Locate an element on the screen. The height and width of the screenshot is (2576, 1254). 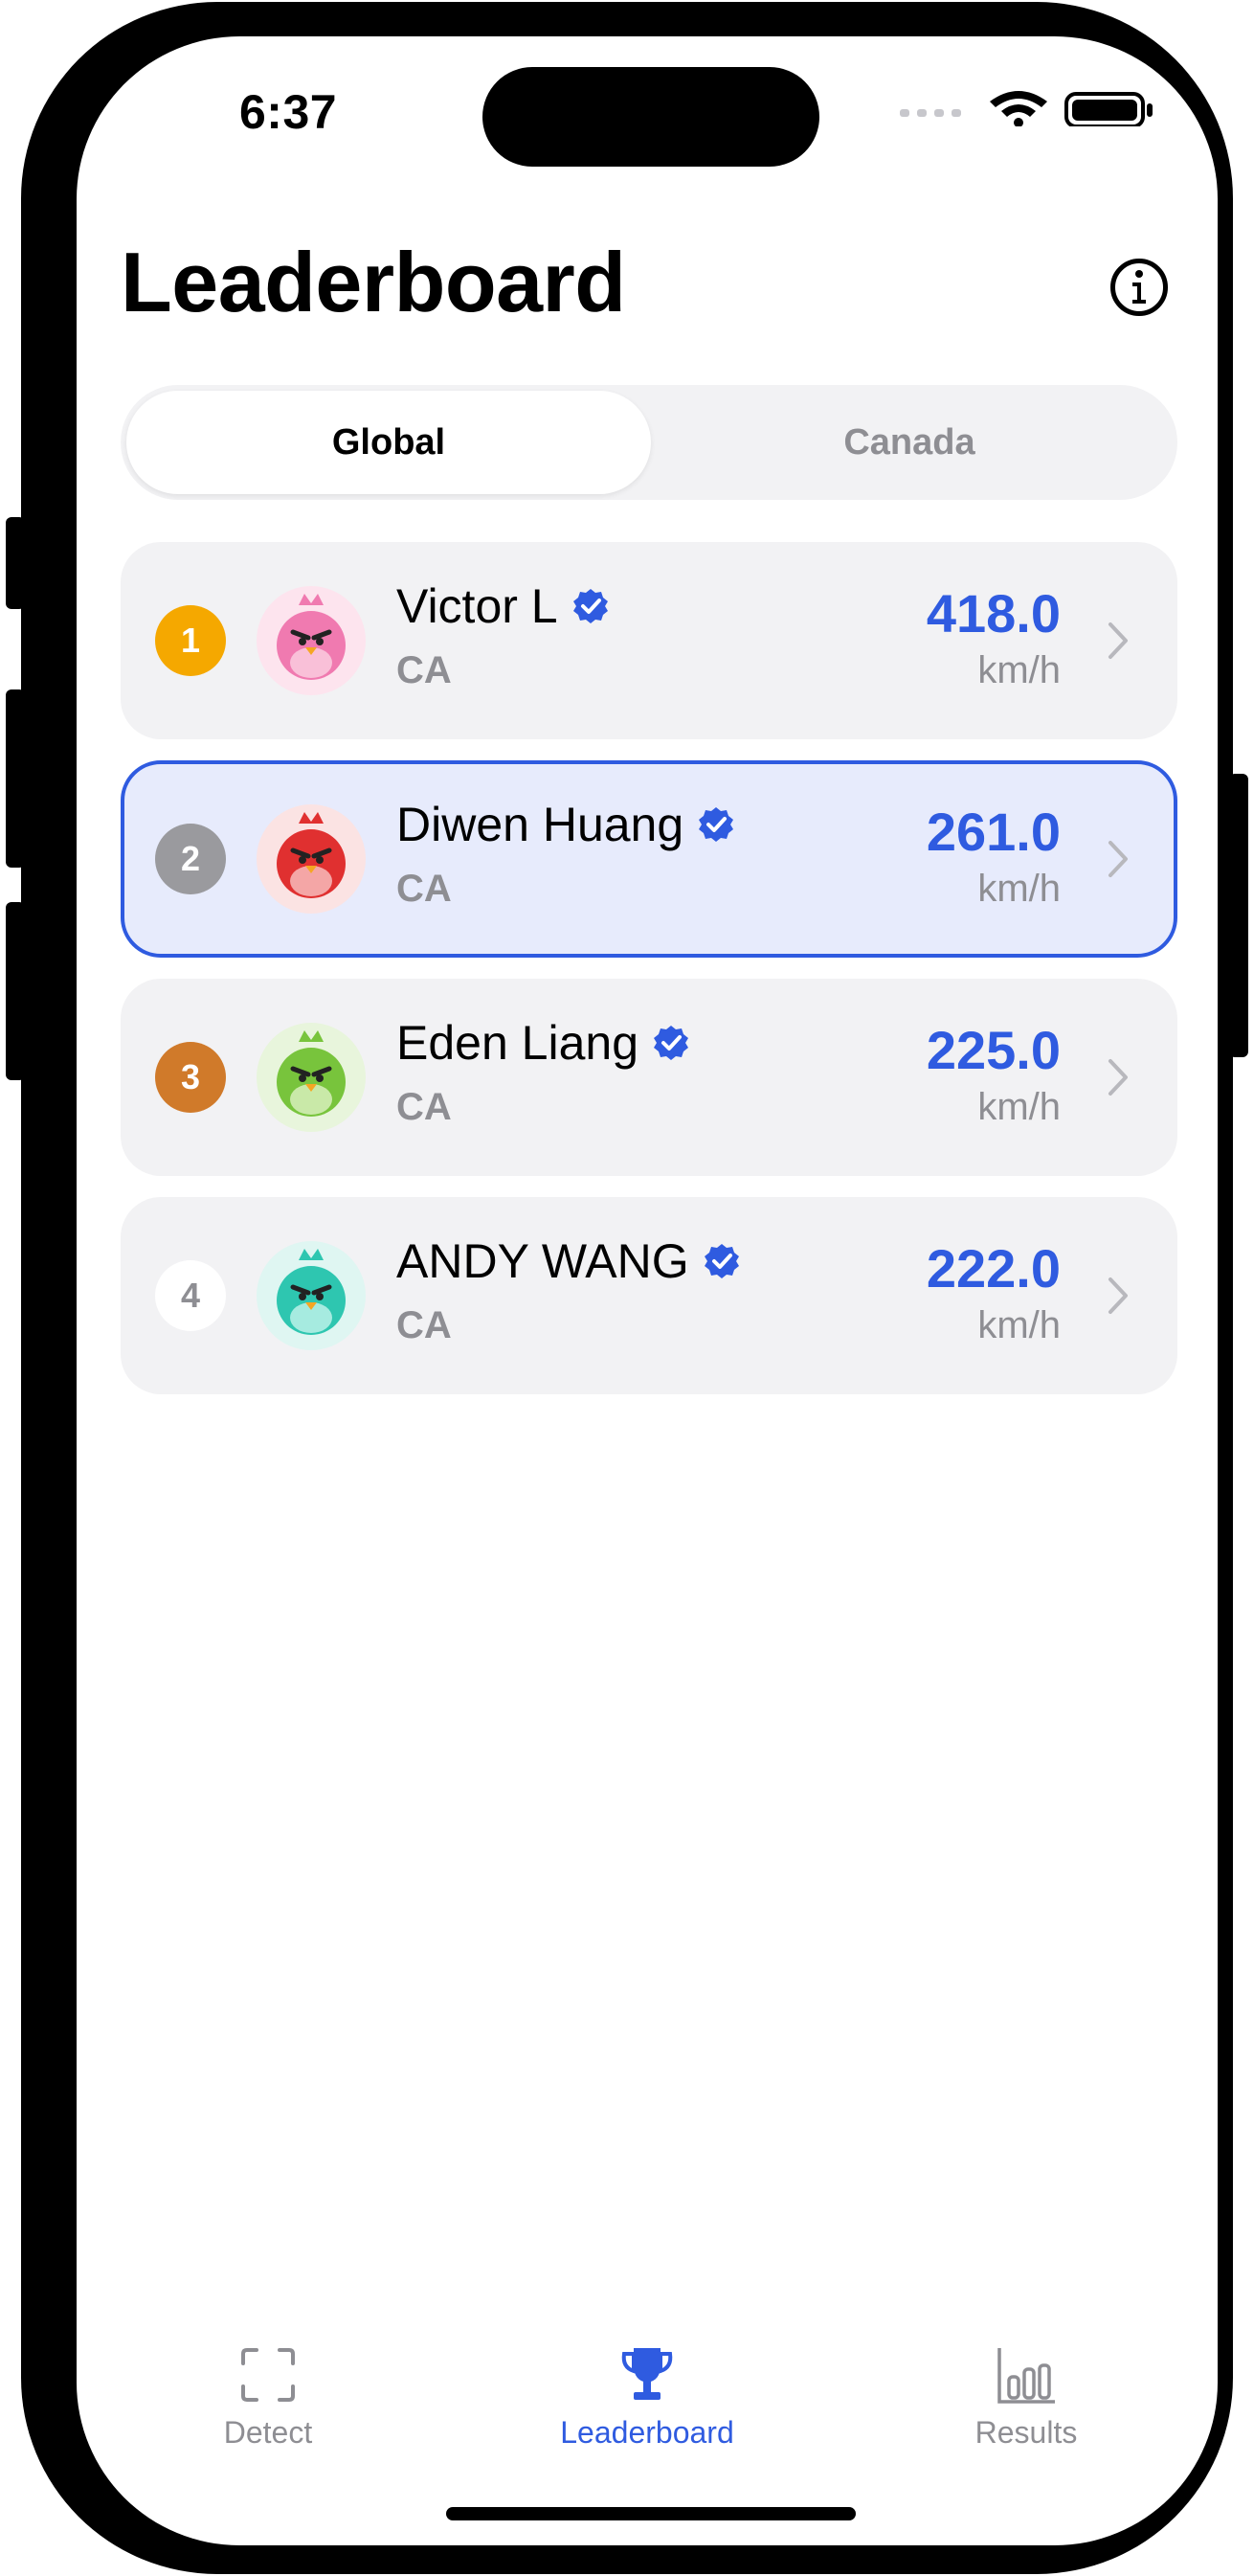
rank-badge: 3 is located at coordinates (190, 1077).